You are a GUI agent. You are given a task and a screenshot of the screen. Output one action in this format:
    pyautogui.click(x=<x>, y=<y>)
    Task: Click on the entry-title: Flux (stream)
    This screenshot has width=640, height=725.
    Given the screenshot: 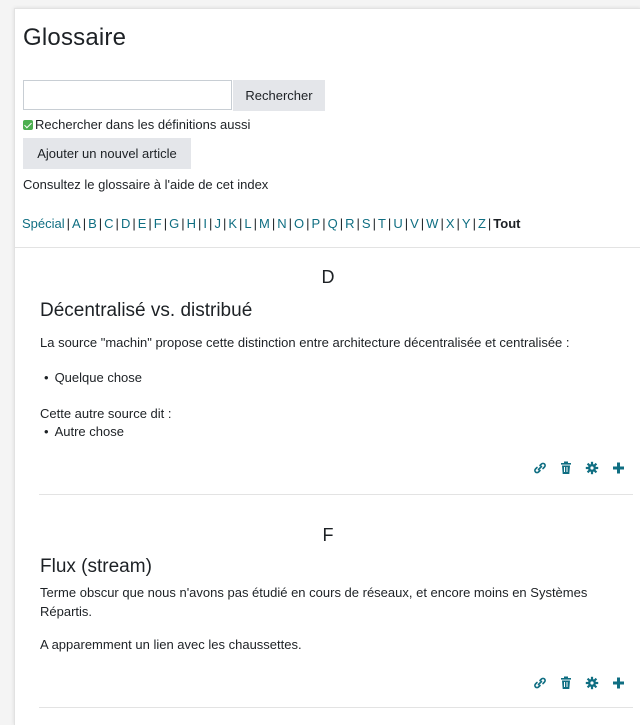 What is the action you would take?
    pyautogui.click(x=96, y=566)
    